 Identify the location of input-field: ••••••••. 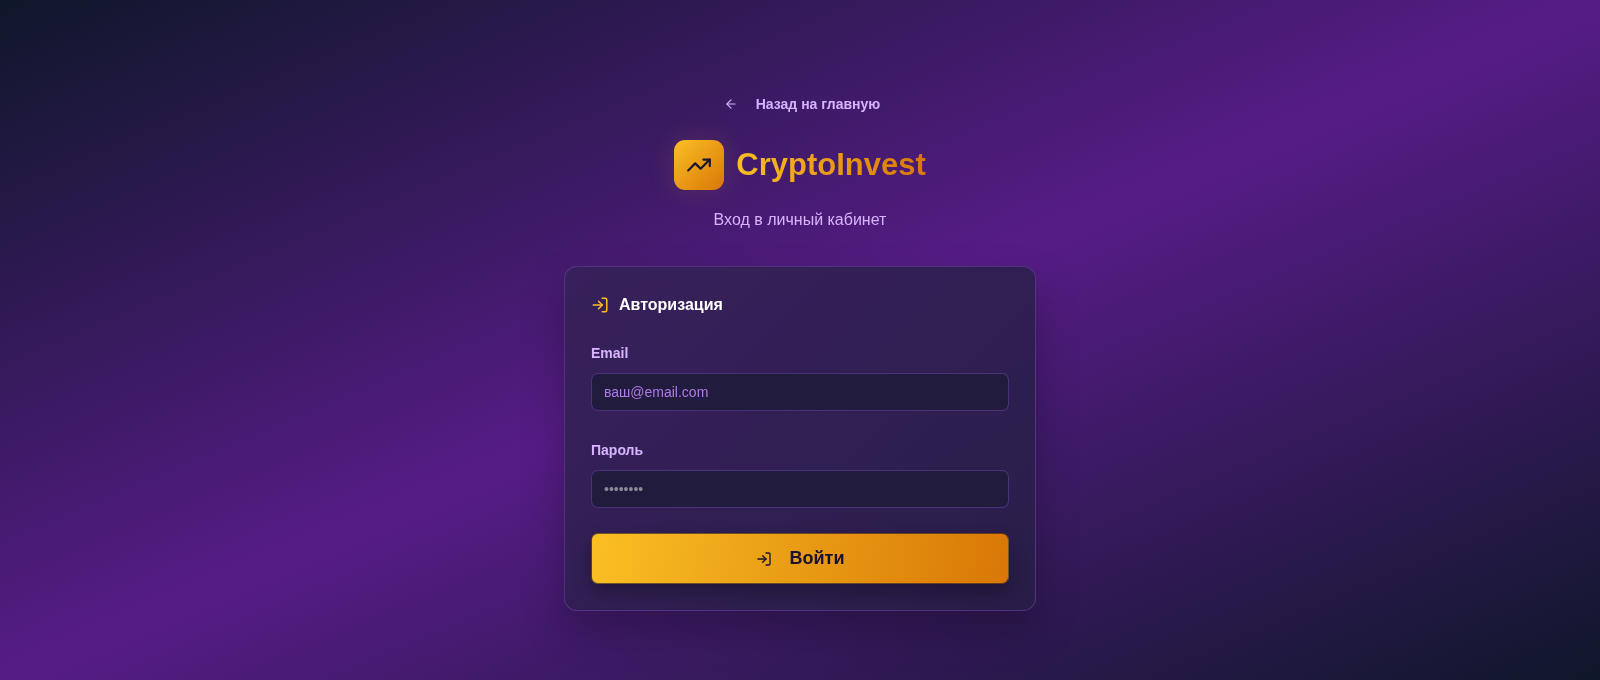
(800, 489).